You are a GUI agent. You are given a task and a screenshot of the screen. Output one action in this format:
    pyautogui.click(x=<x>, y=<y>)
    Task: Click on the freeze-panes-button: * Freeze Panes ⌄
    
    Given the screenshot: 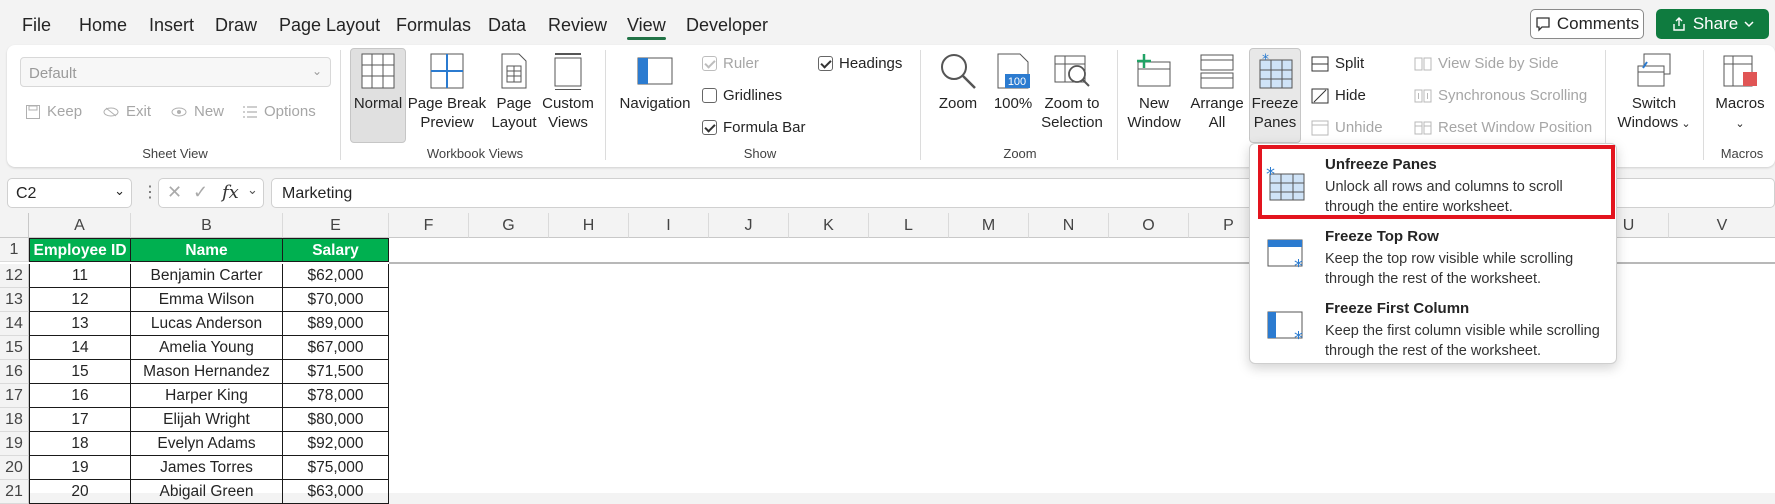 What is the action you would take?
    pyautogui.click(x=1275, y=103)
    